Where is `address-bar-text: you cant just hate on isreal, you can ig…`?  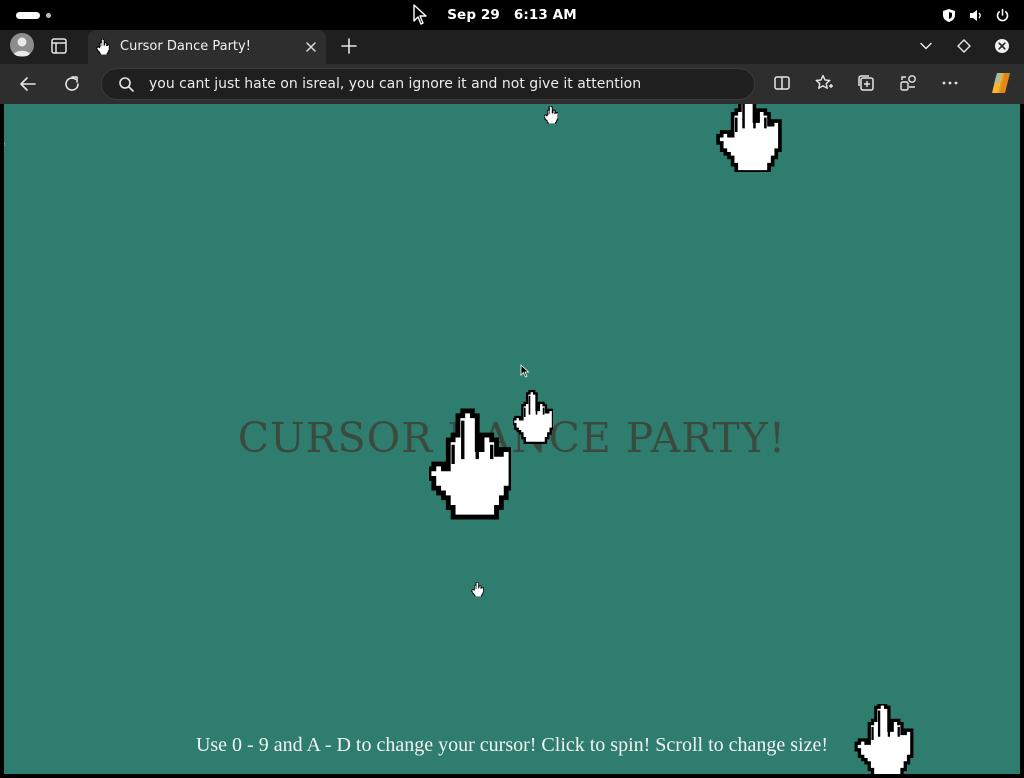 address-bar-text: you cant just hate on isreal, you can ig… is located at coordinates (395, 84).